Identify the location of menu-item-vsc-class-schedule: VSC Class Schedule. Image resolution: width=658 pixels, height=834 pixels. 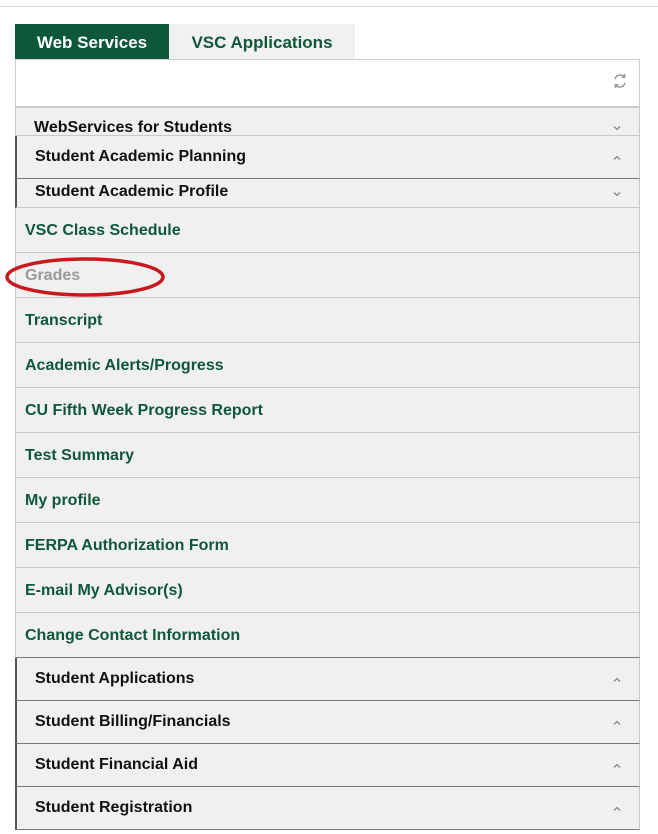
(327, 230).